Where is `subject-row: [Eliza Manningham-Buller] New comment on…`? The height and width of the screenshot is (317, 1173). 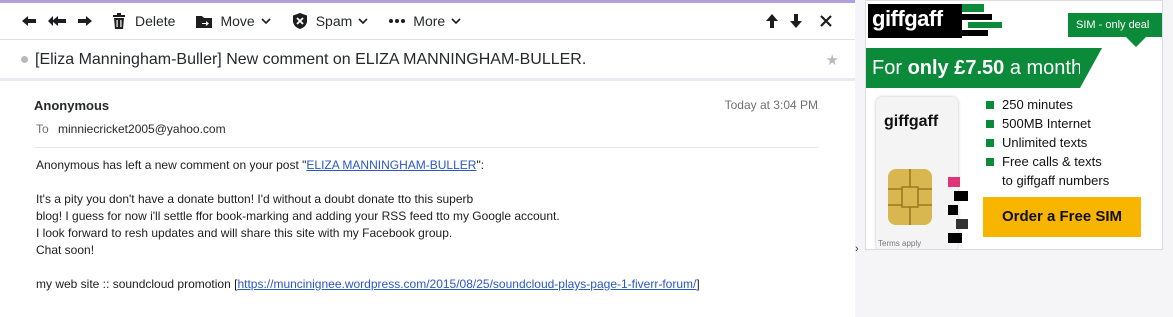 subject-row: [Eliza Manningham-Buller] New comment on… is located at coordinates (427, 61).